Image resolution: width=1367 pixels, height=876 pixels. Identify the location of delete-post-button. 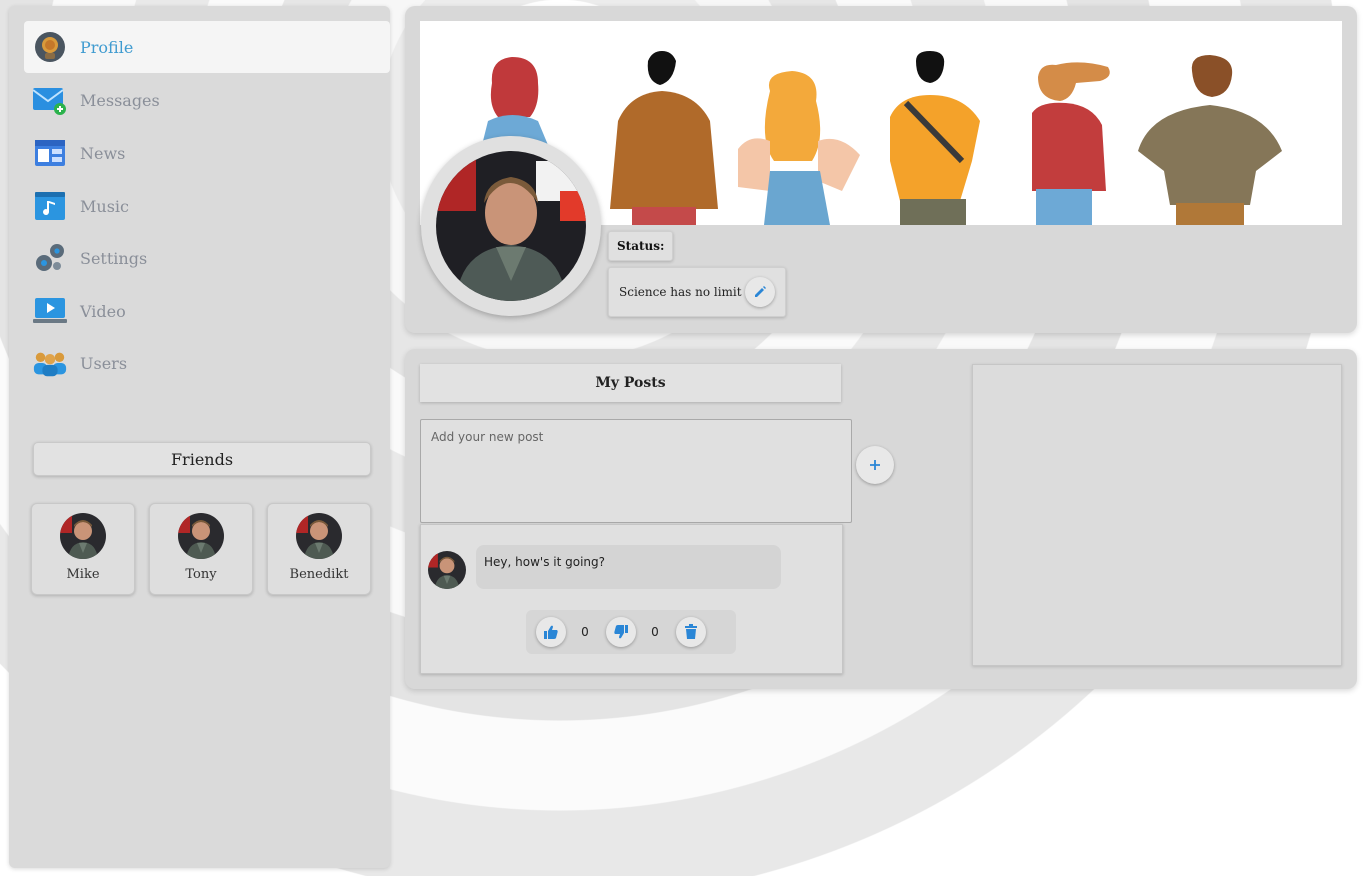
(691, 632).